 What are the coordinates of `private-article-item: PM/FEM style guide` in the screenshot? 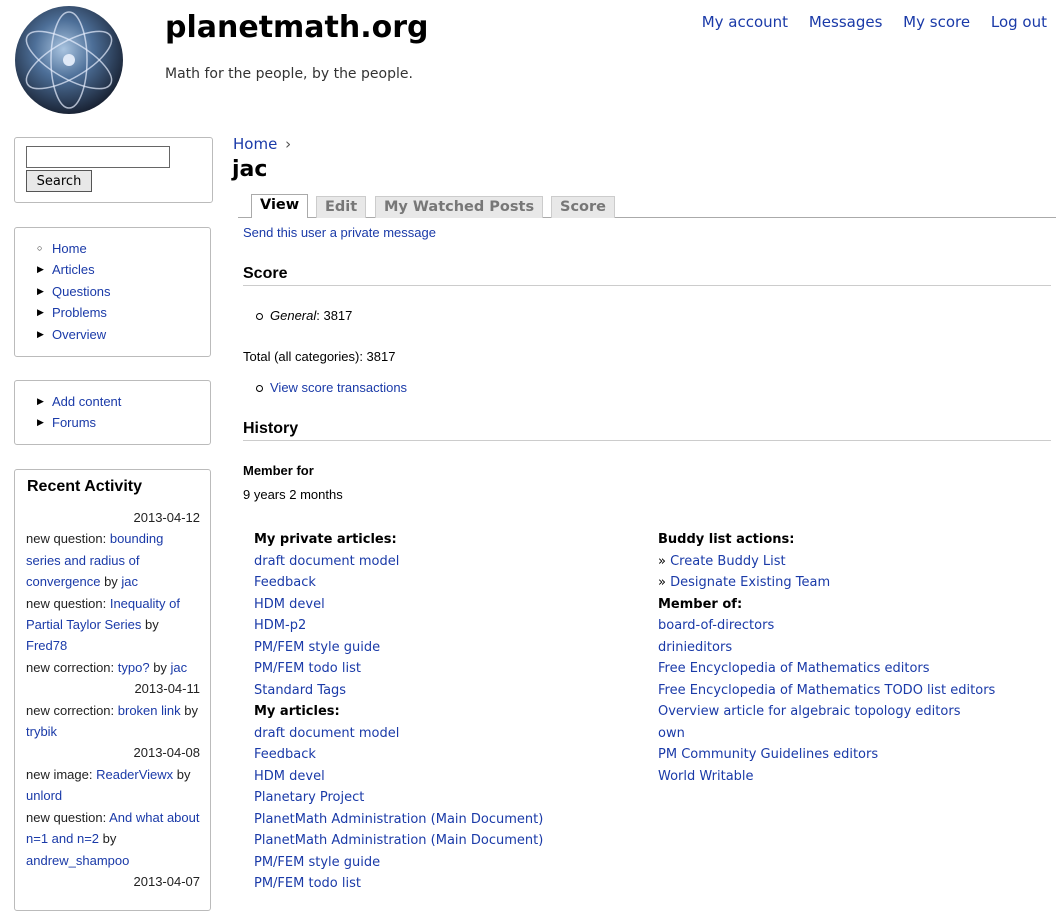 It's located at (398, 648).